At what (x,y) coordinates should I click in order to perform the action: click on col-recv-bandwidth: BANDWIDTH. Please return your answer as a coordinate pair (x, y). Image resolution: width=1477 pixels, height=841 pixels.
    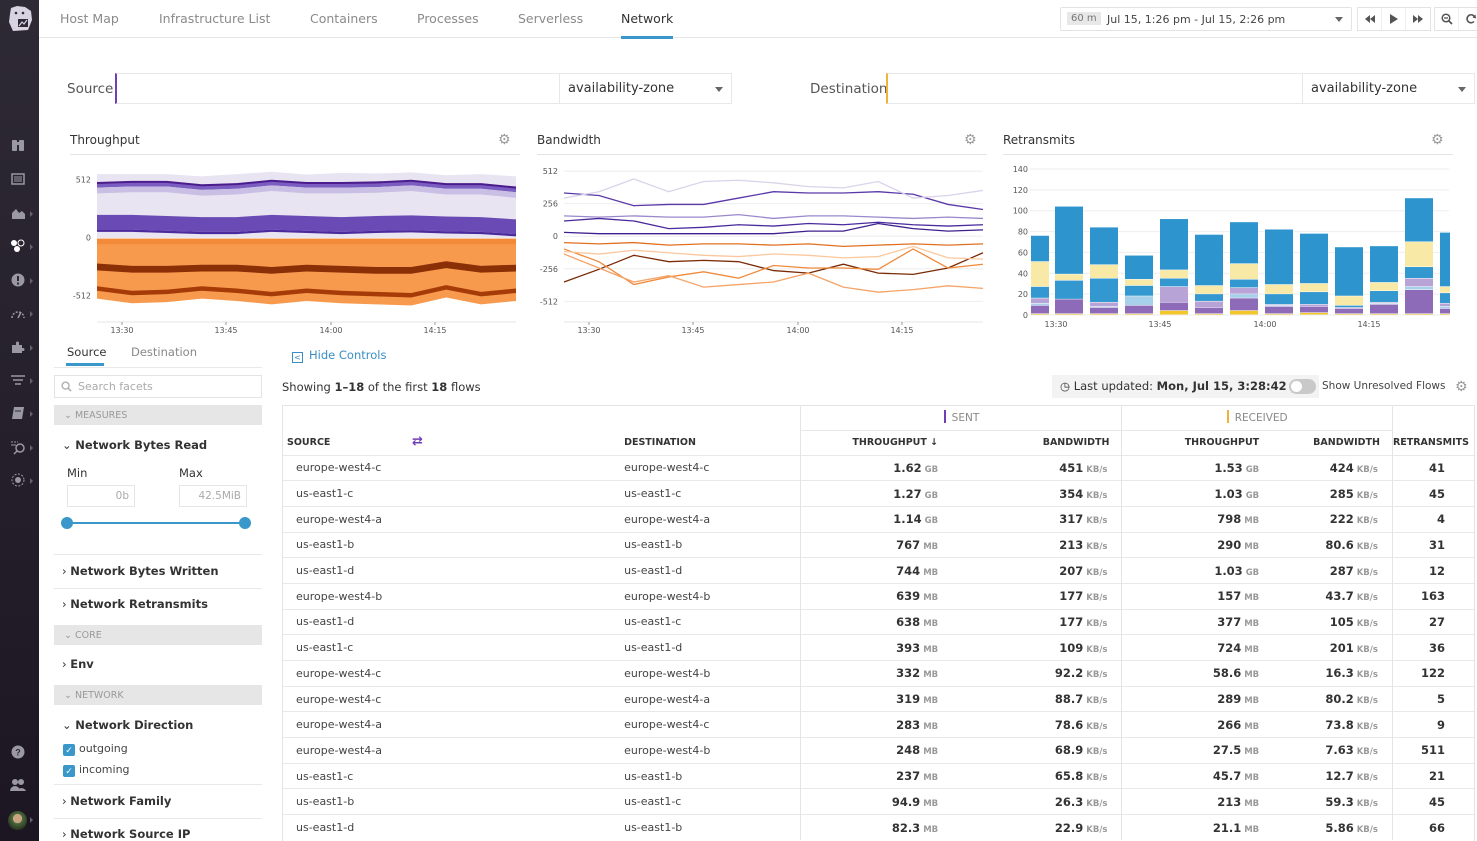
    Looking at the image, I should click on (1329, 442).